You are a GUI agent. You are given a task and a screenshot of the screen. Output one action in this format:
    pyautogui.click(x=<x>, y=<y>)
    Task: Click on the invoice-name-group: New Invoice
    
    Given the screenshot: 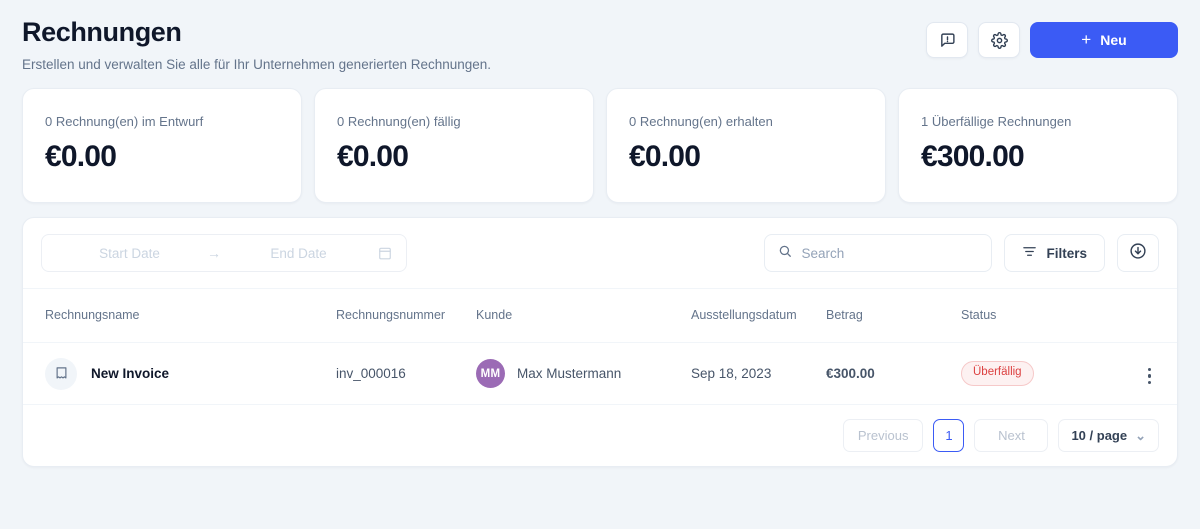 What is the action you would take?
    pyautogui.click(x=182, y=373)
    